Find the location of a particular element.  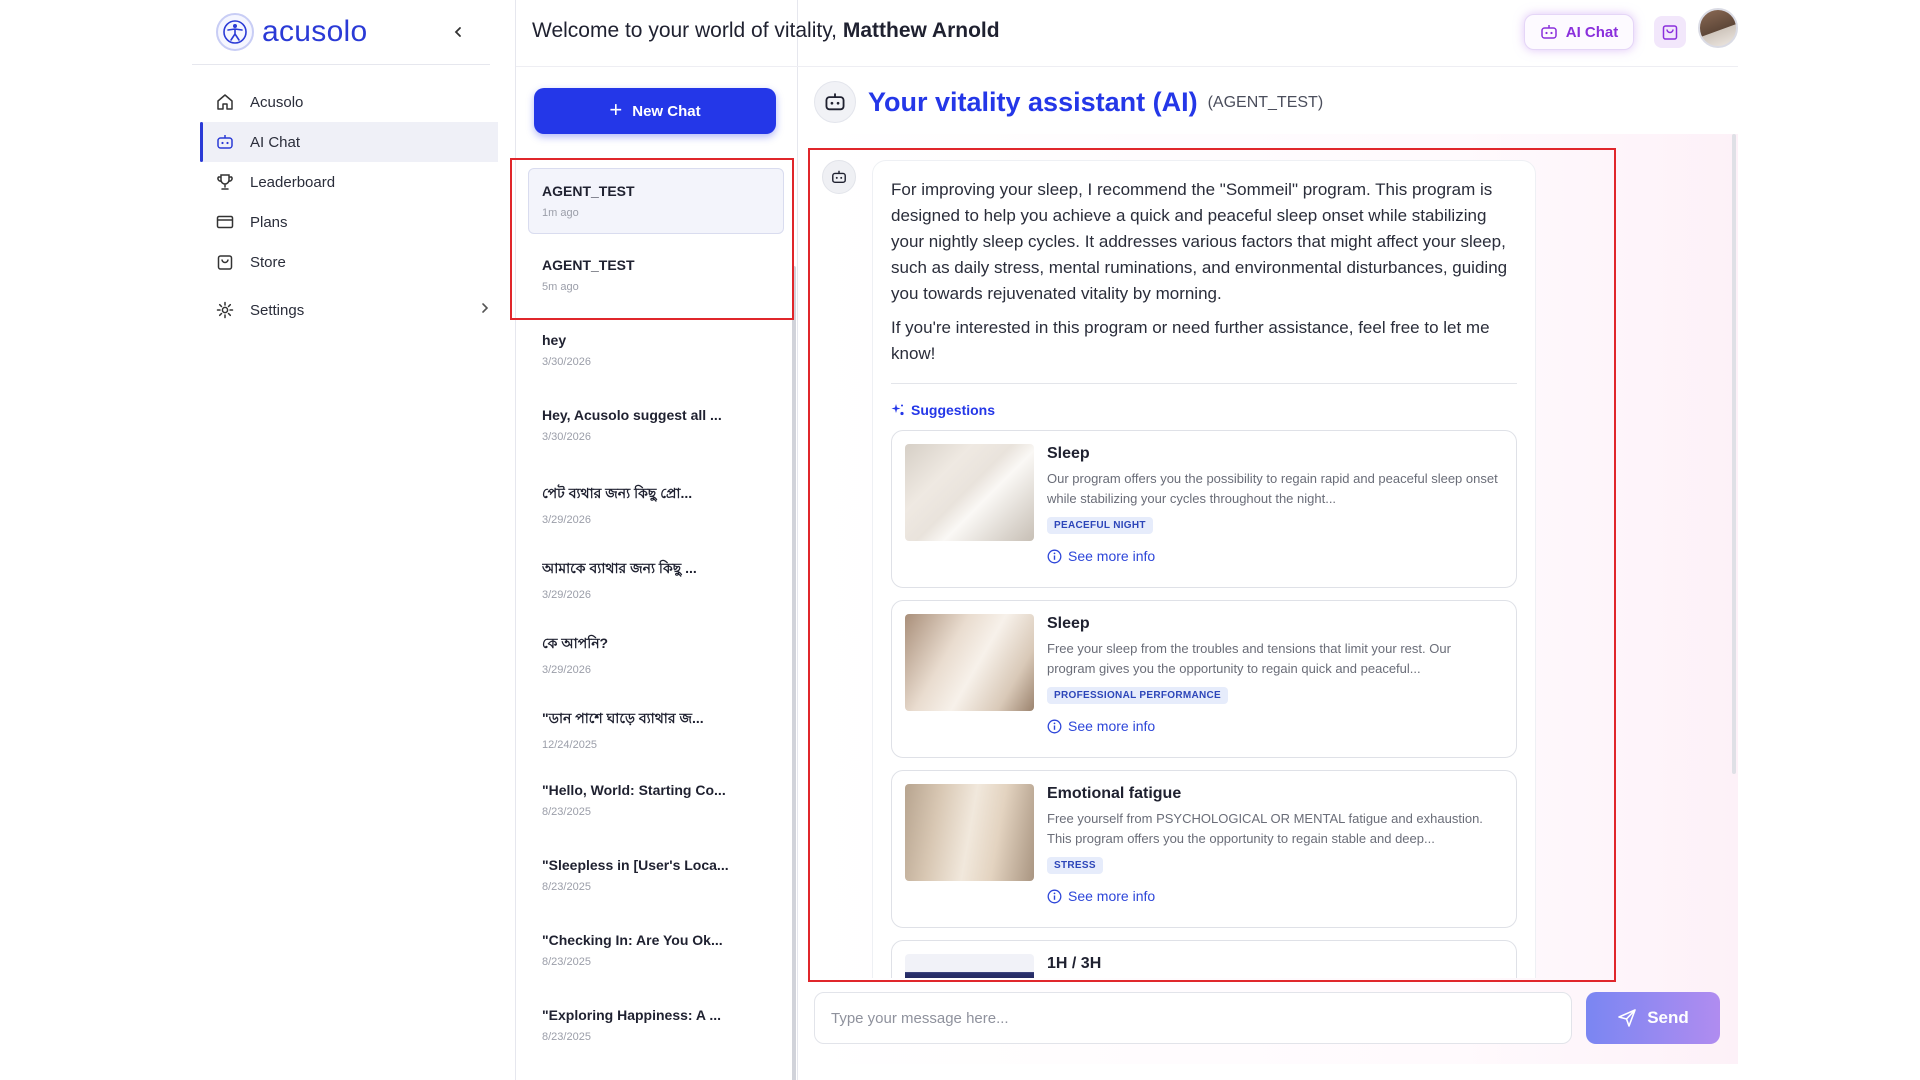

sidebar-item-settings: Settings is located at coordinates (349, 310).